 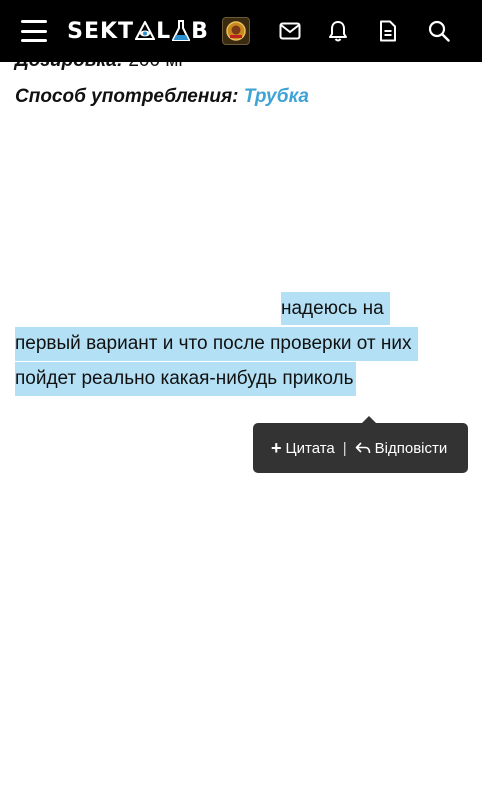 What do you see at coordinates (181, 30) in the screenshot?
I see `flask-icon` at bounding box center [181, 30].